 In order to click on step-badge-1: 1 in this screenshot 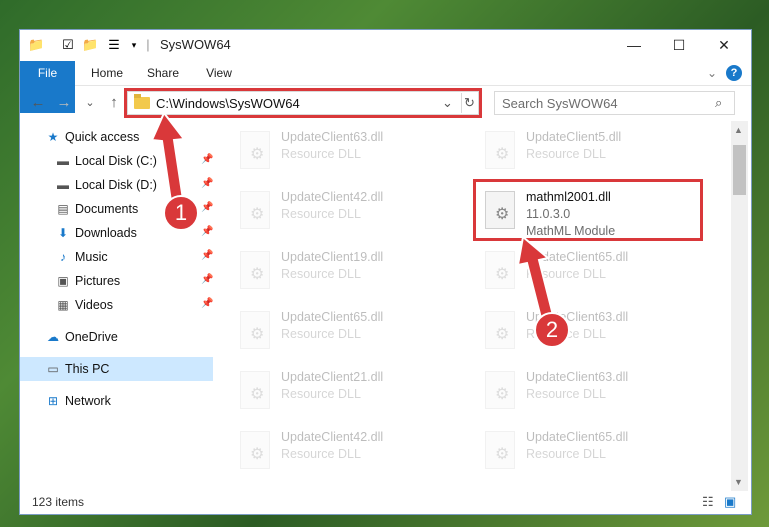, I will do `click(181, 213)`.